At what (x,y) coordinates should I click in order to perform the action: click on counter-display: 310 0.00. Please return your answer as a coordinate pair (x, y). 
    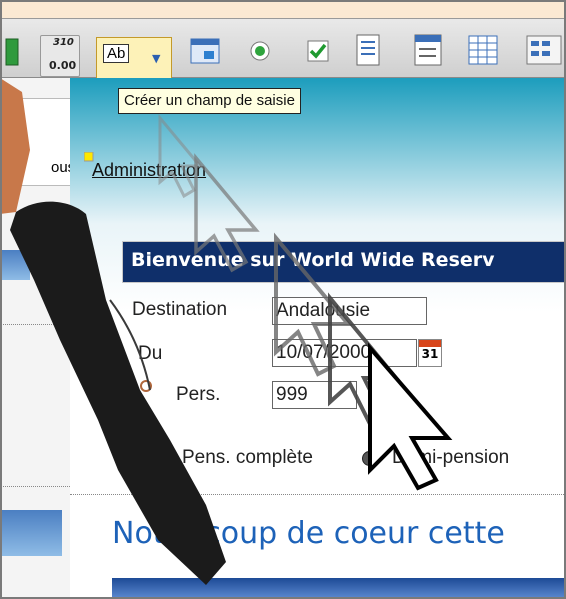
    Looking at the image, I should click on (60, 56).